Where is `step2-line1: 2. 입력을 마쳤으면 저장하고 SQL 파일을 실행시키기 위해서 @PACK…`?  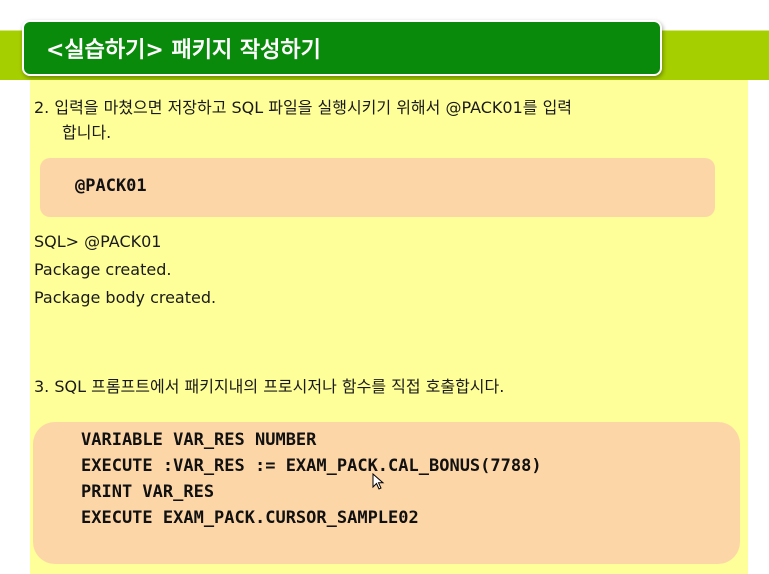
step2-line1: 2. 입력을 마쳤으면 저장하고 SQL 파일을 실행시키기 위해서 @PACK… is located at coordinates (303, 107).